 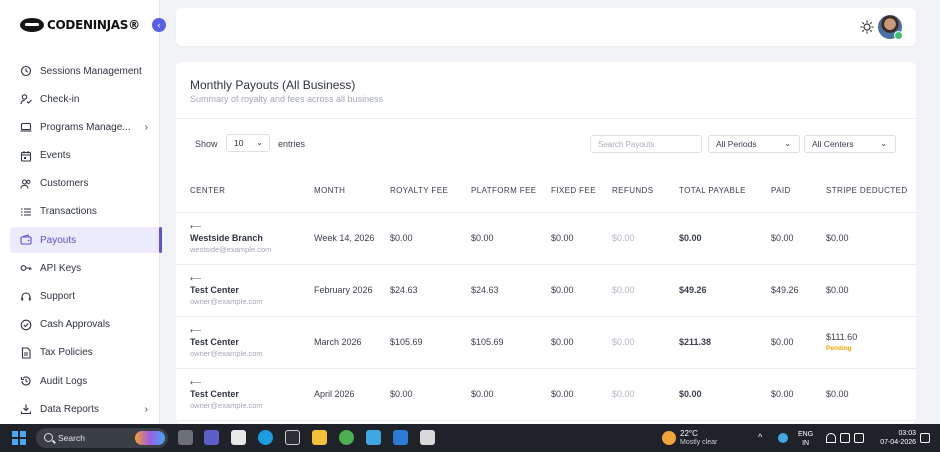 What do you see at coordinates (736, 144) in the screenshot?
I see `period-filter-value: All Periods` at bounding box center [736, 144].